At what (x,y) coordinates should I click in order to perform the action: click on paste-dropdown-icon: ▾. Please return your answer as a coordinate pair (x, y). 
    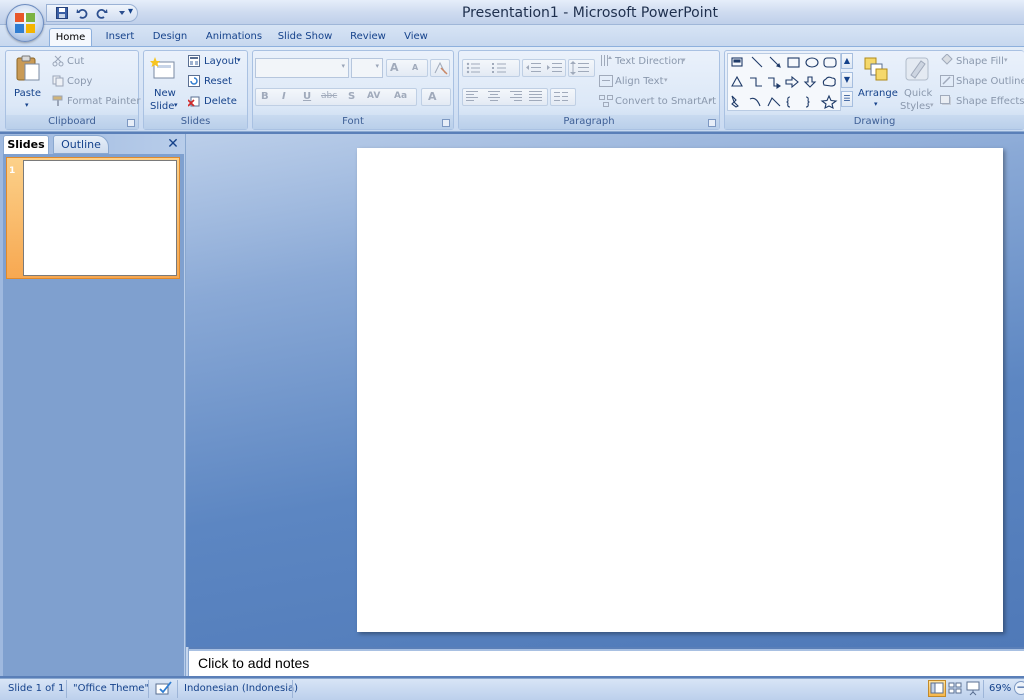
    Looking at the image, I should click on (27, 105).